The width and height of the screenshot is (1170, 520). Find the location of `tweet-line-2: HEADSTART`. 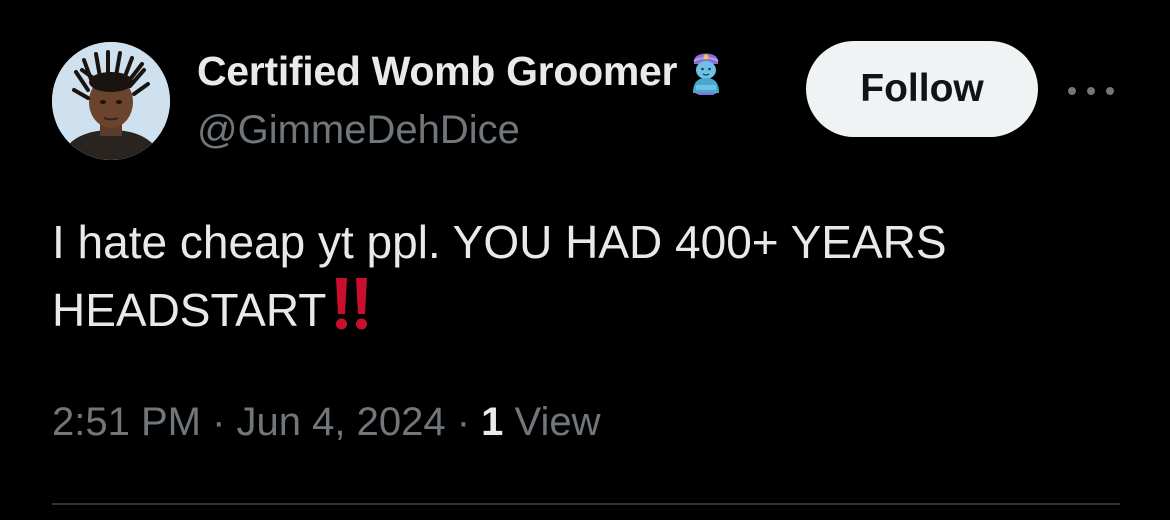

tweet-line-2: HEADSTART is located at coordinates (592, 313).